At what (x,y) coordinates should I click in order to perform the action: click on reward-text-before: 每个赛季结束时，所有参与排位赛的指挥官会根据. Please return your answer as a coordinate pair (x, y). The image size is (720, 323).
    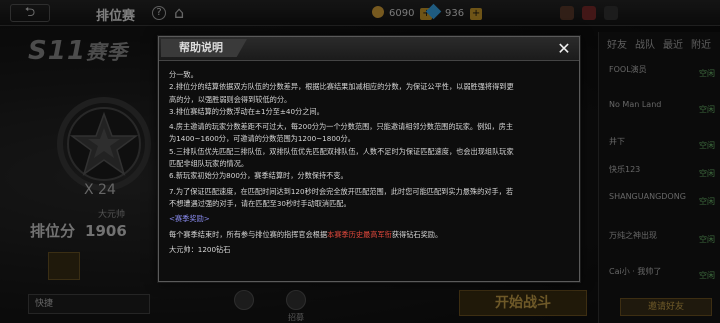
    Looking at the image, I should click on (248, 234).